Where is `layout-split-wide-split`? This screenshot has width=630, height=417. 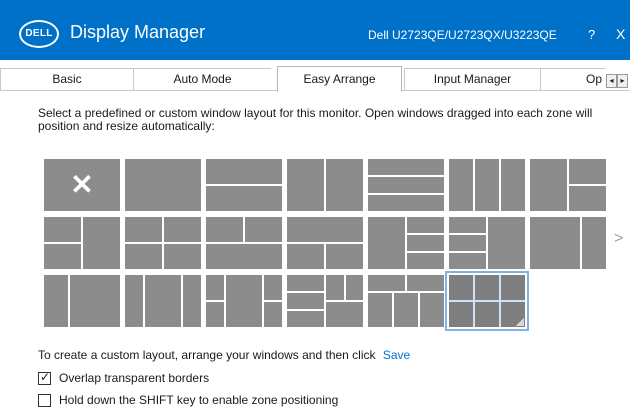 layout-split-wide-split is located at coordinates (244, 301).